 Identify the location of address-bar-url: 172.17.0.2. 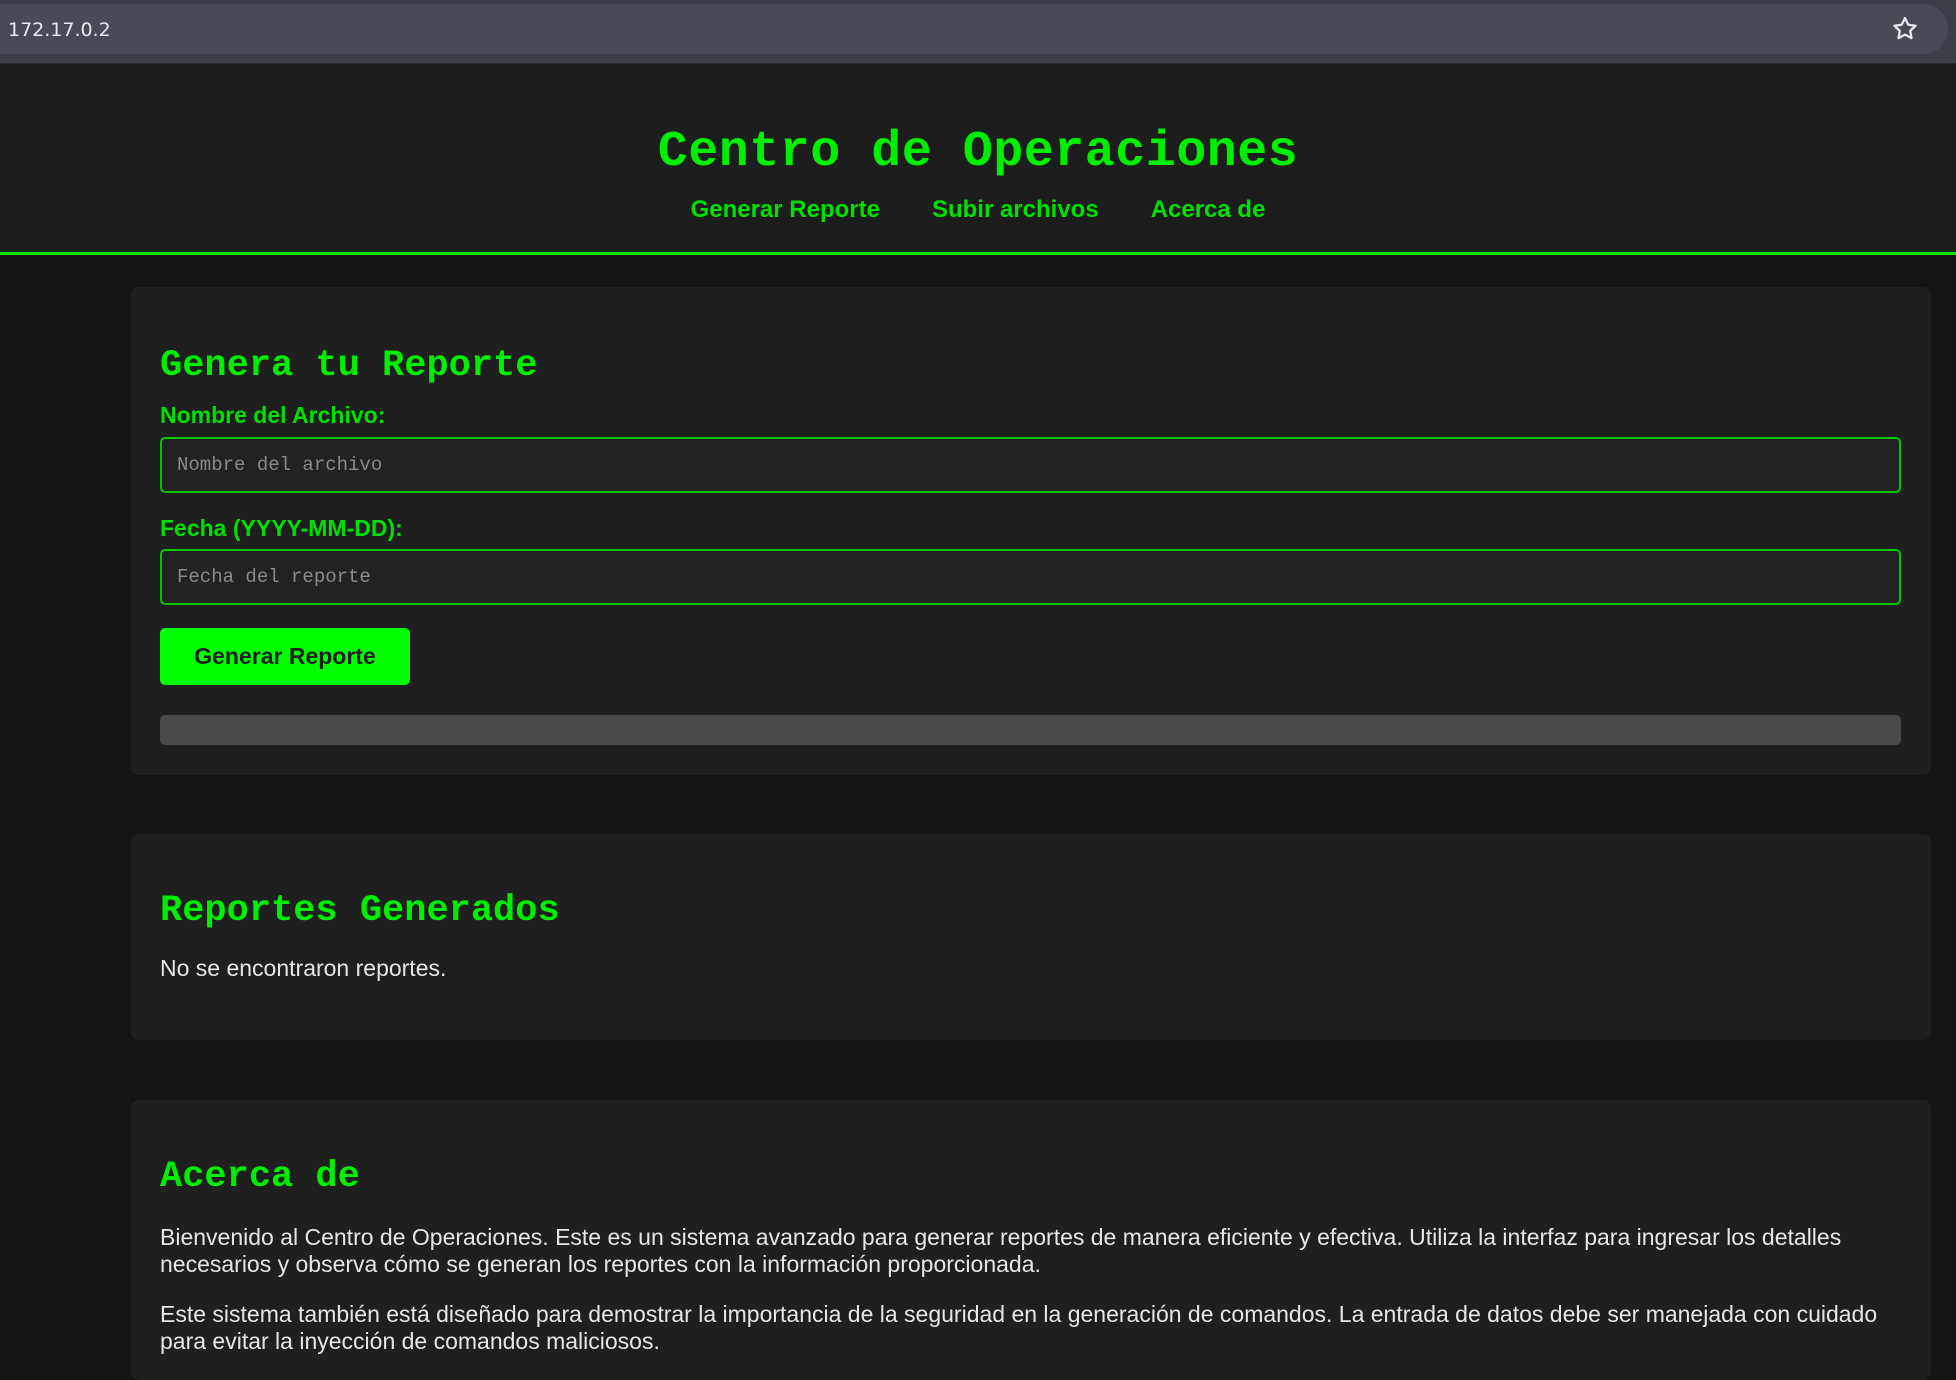
(59, 30).